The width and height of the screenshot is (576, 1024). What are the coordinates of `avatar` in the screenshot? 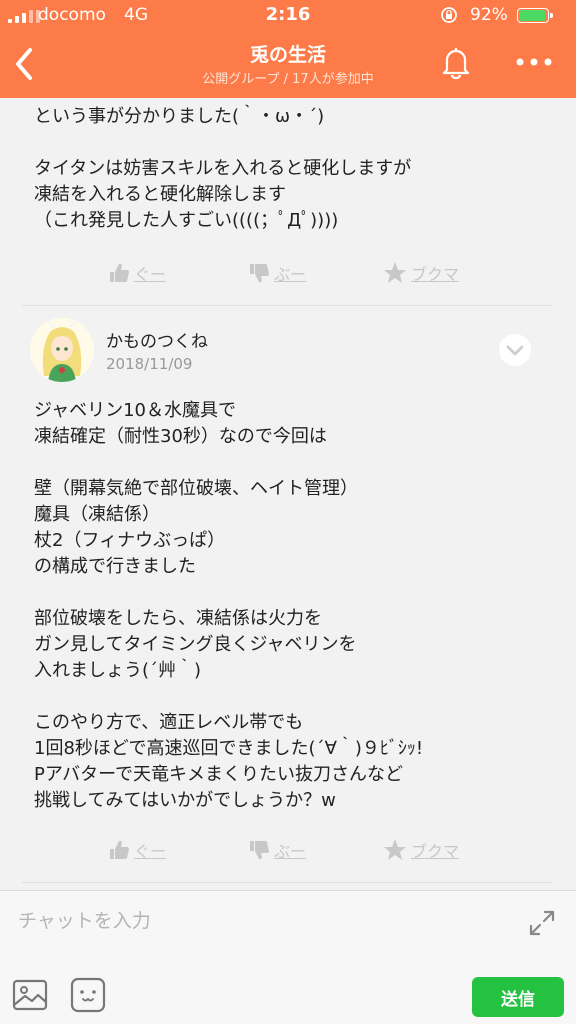 It's located at (62, 350).